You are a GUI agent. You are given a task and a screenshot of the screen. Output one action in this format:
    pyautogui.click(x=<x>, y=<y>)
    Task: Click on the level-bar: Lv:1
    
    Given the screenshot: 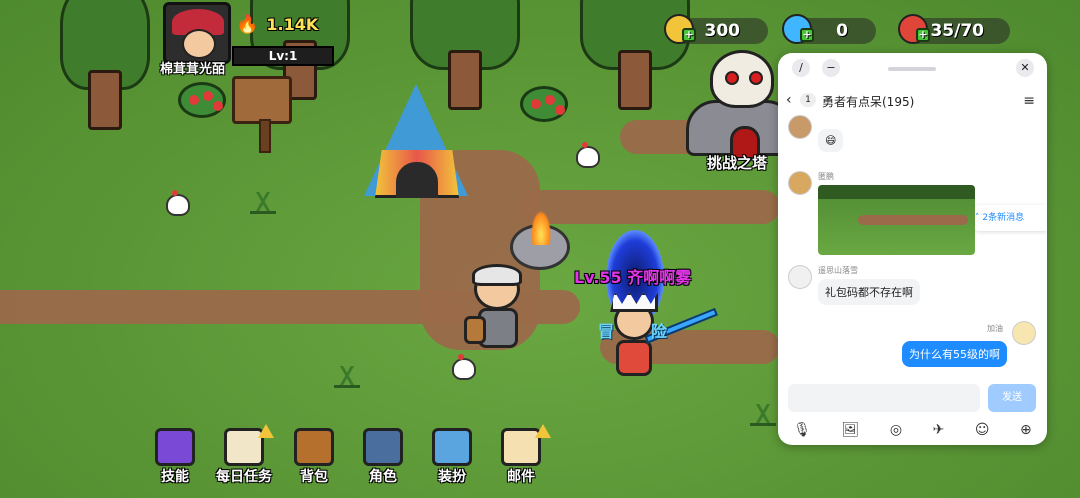 What is the action you would take?
    pyautogui.click(x=283, y=56)
    